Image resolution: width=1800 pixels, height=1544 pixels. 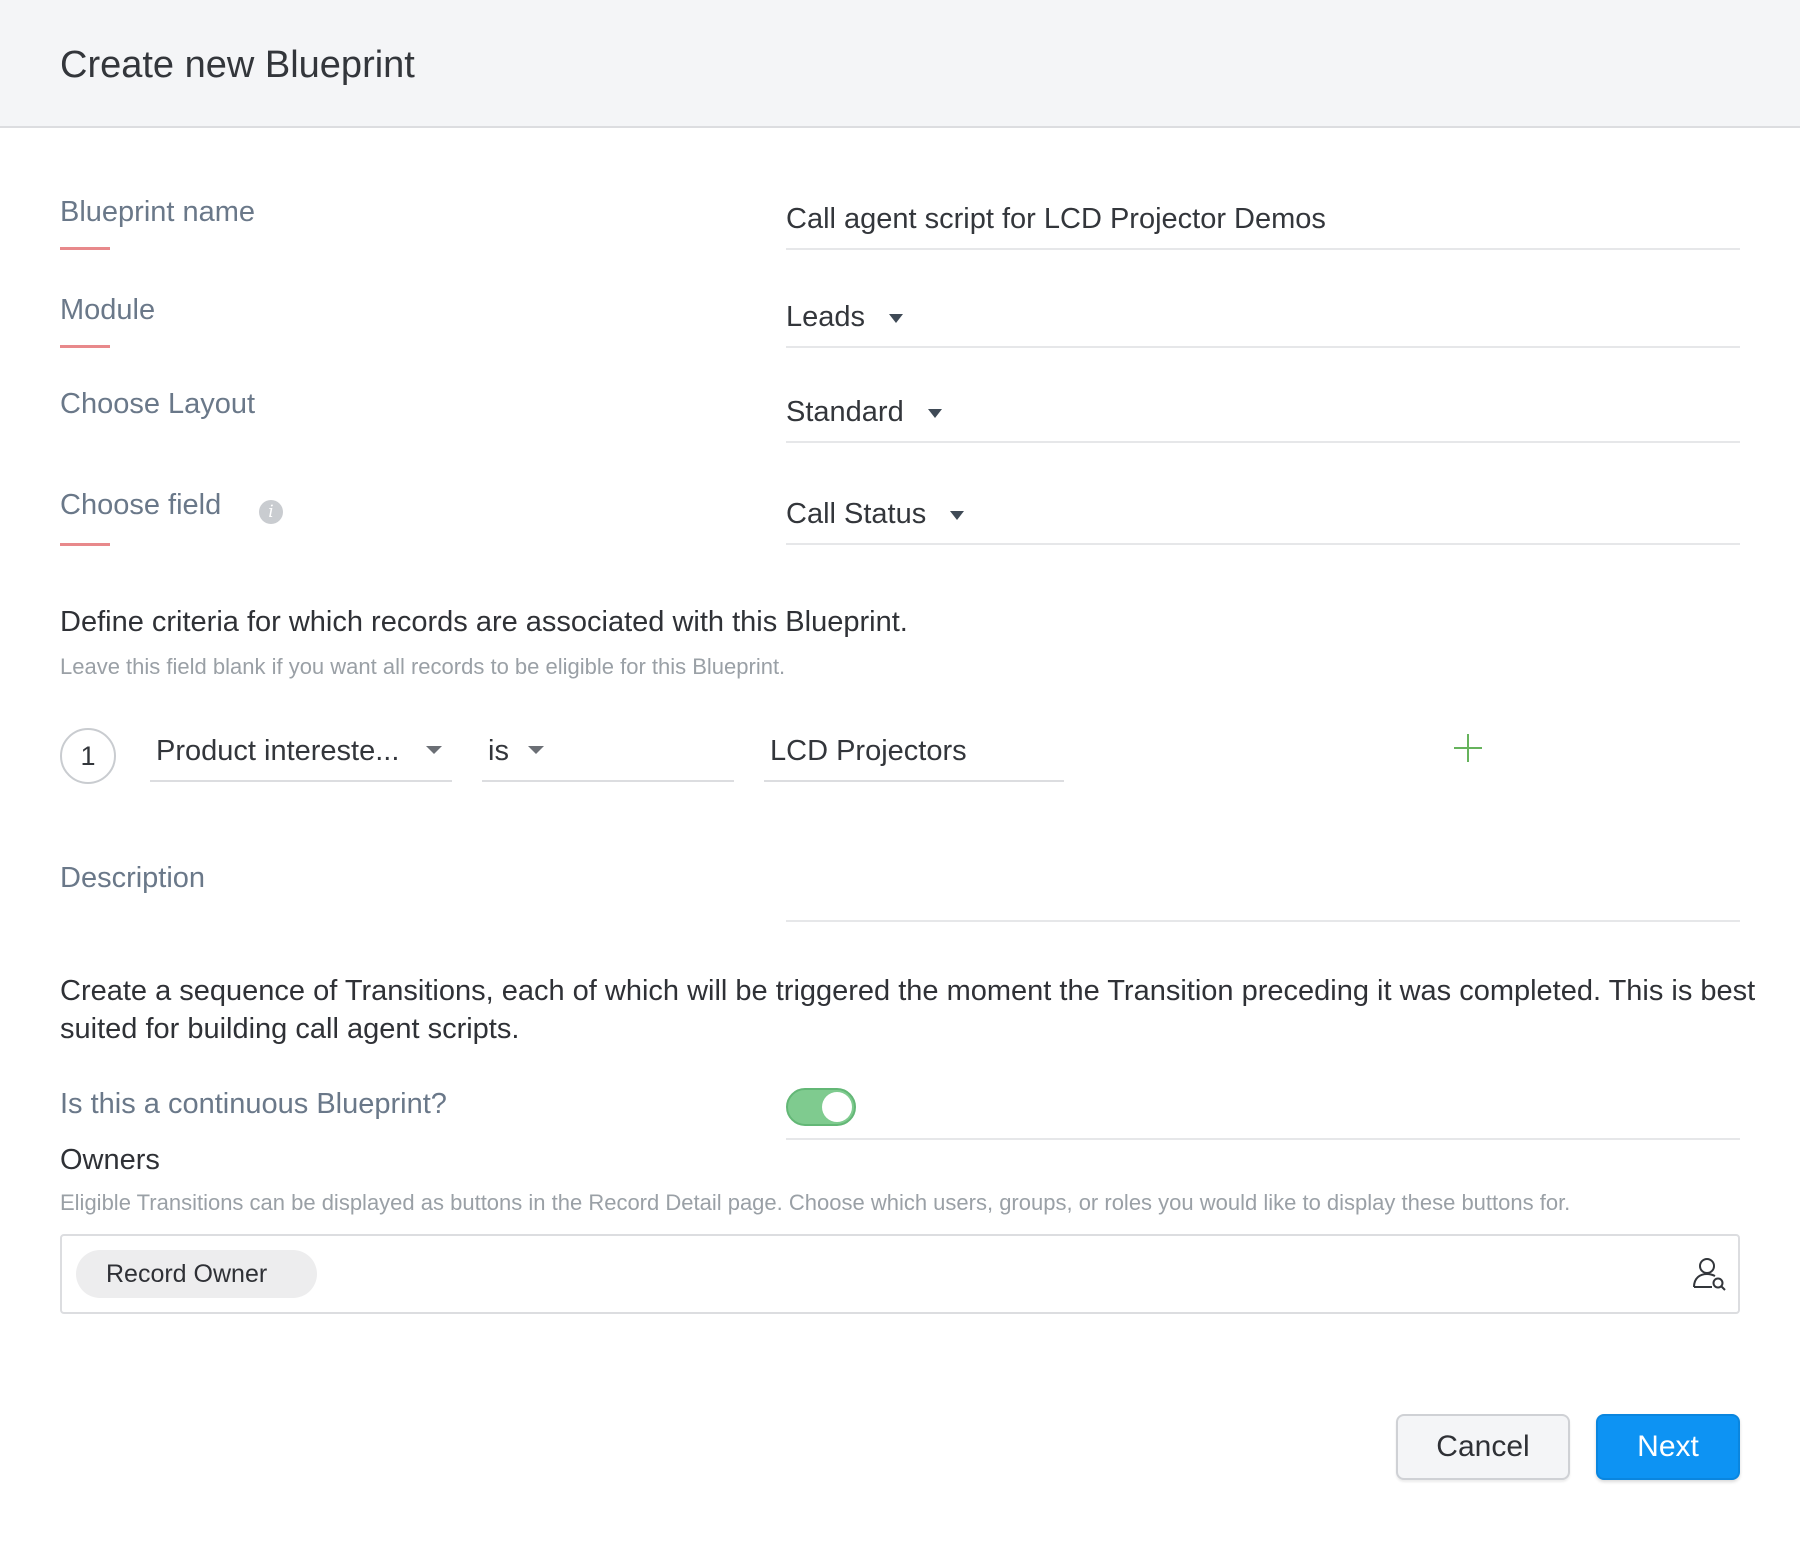 What do you see at coordinates (253, 1104) in the screenshot?
I see `continuous-label: Is this a continuous Blueprint?` at bounding box center [253, 1104].